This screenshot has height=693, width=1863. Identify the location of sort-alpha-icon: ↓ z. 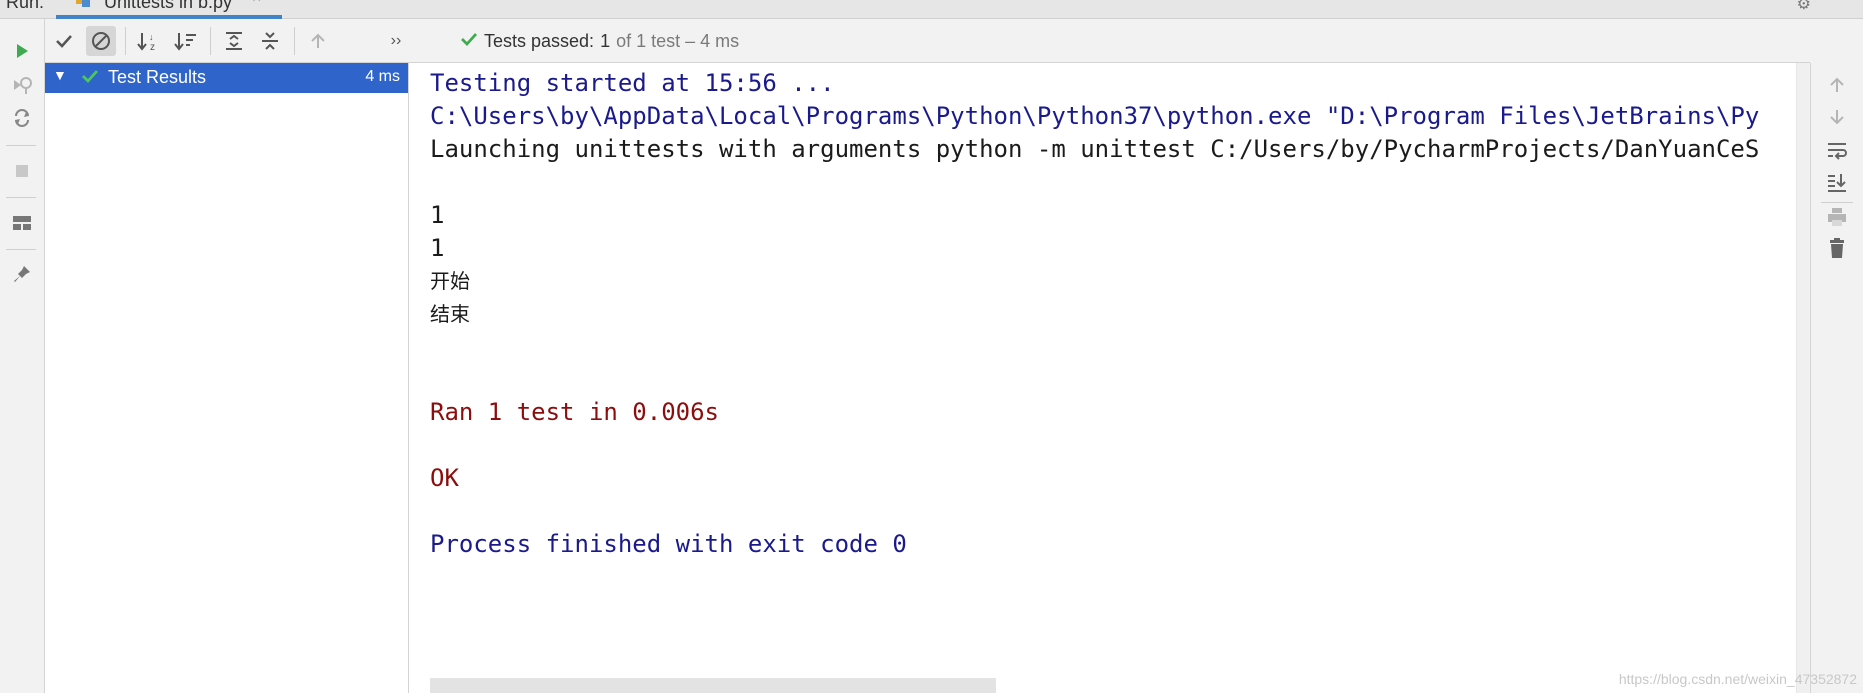
(149, 41).